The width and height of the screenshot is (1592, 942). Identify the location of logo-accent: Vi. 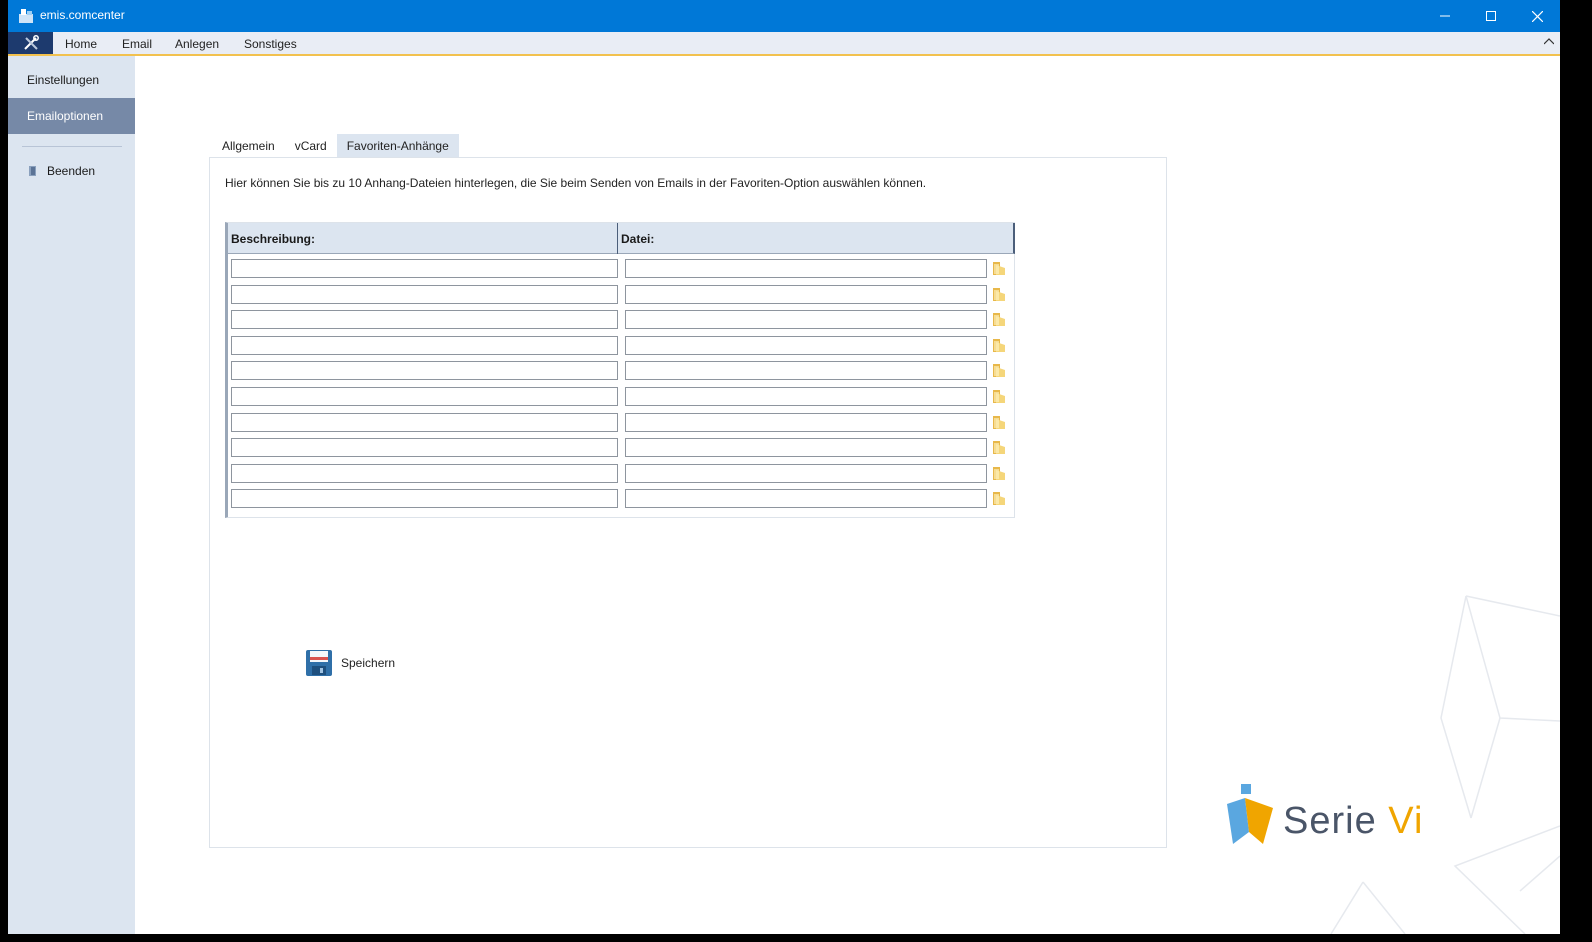
(1406, 821).